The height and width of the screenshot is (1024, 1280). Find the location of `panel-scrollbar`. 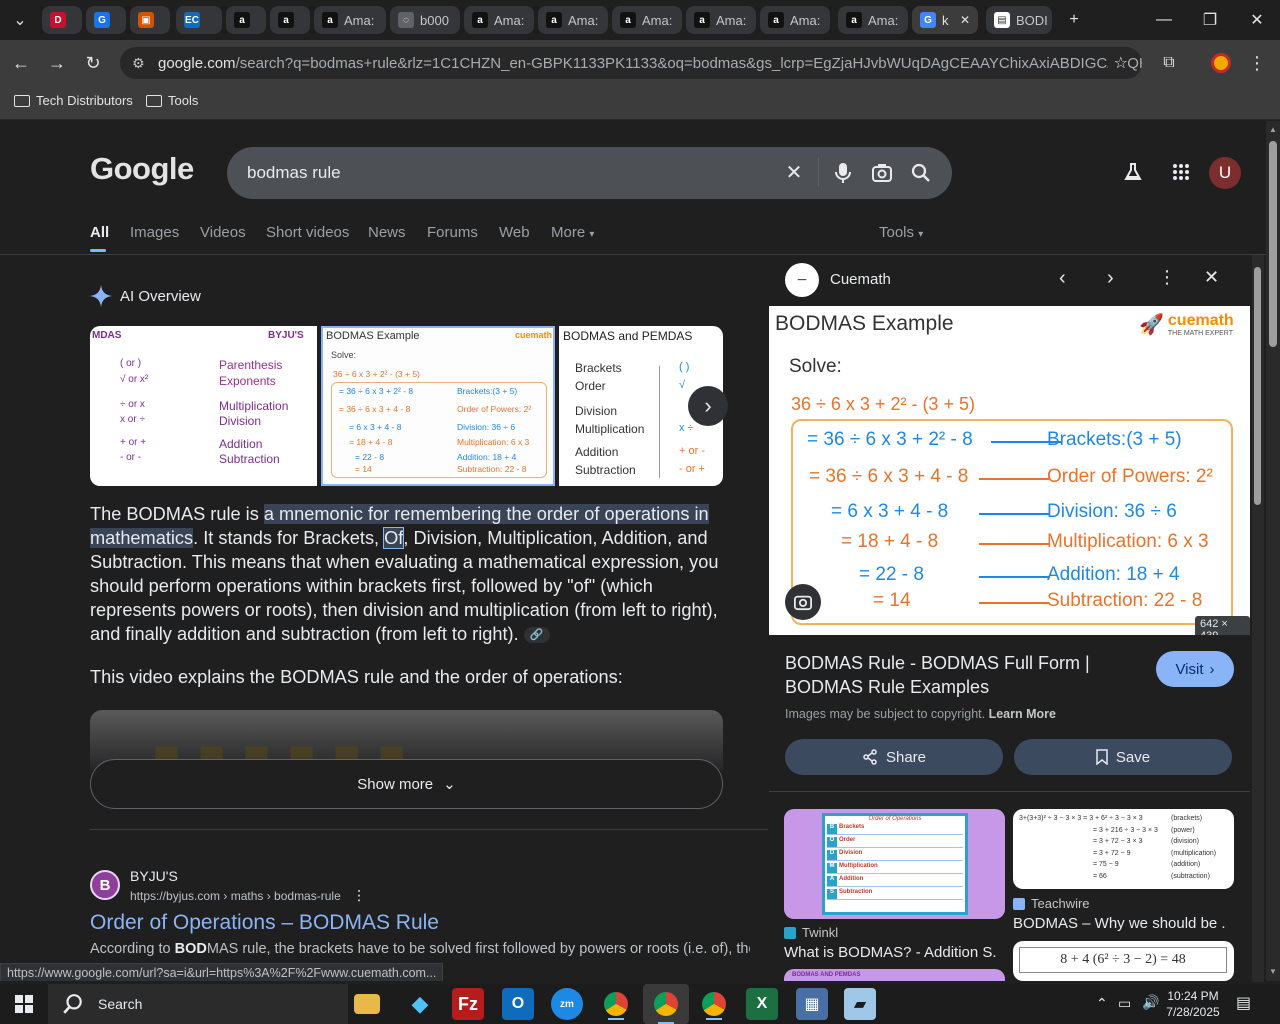

panel-scrollbar is located at coordinates (1258, 618).